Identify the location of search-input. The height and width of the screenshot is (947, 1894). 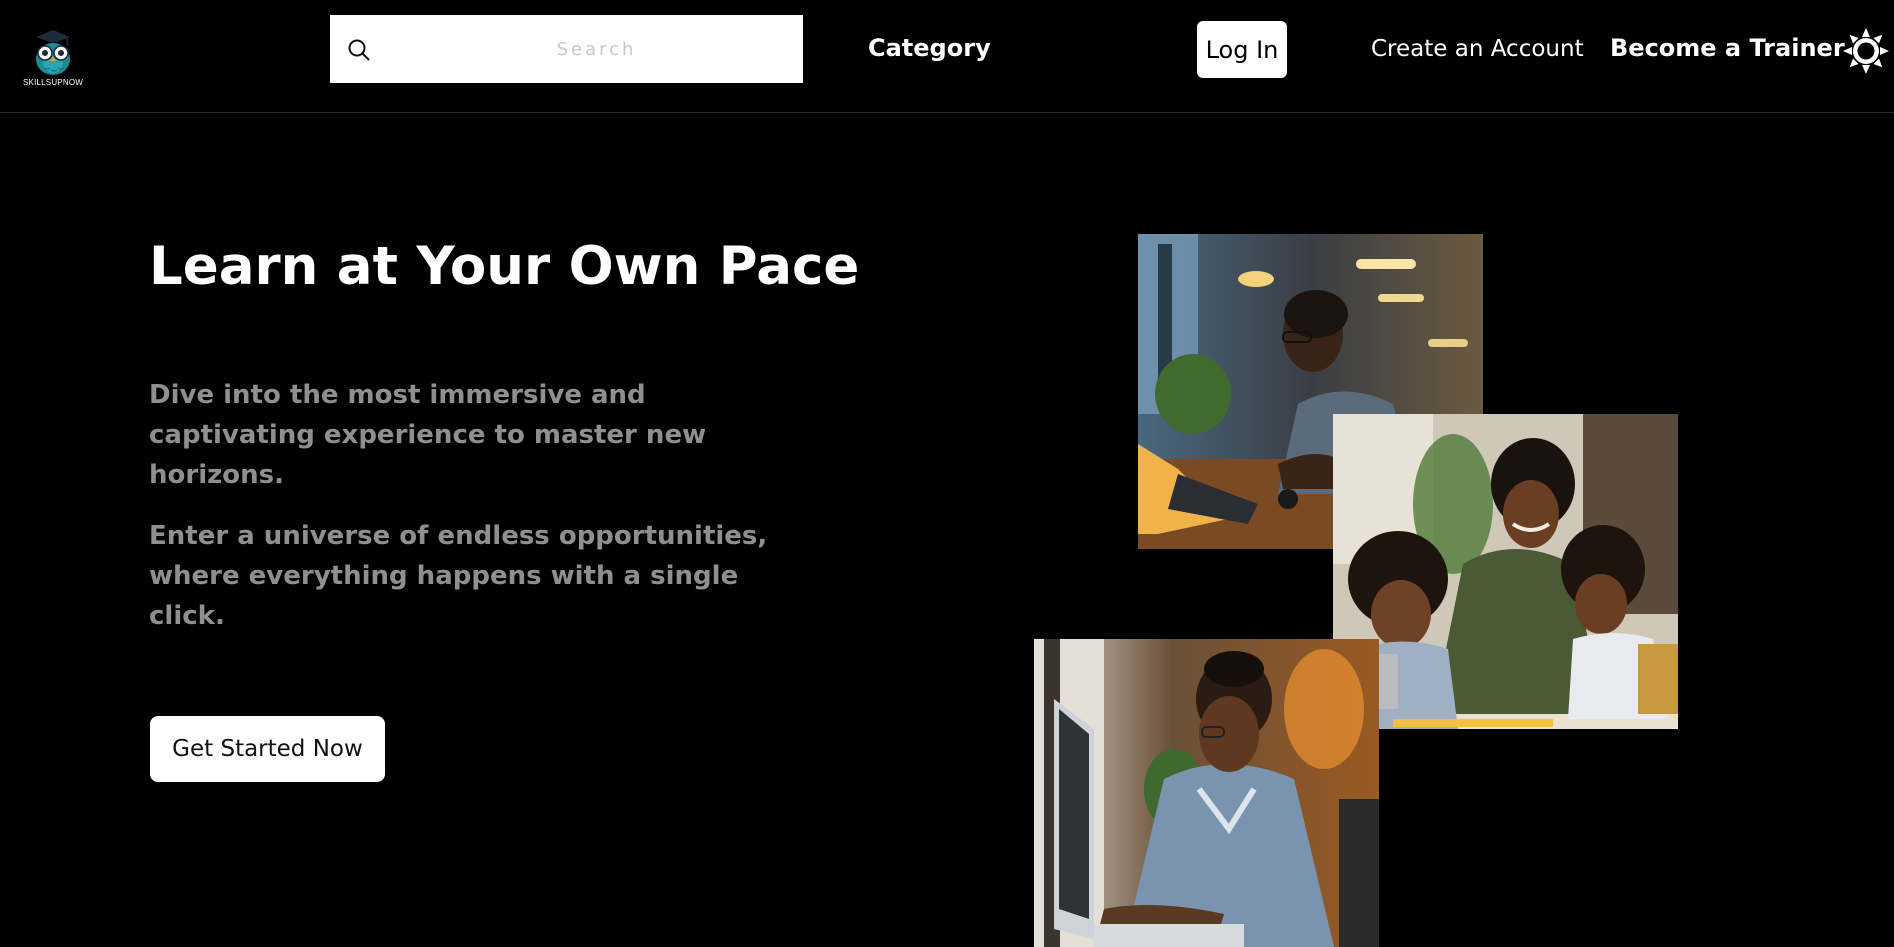
(566, 49).